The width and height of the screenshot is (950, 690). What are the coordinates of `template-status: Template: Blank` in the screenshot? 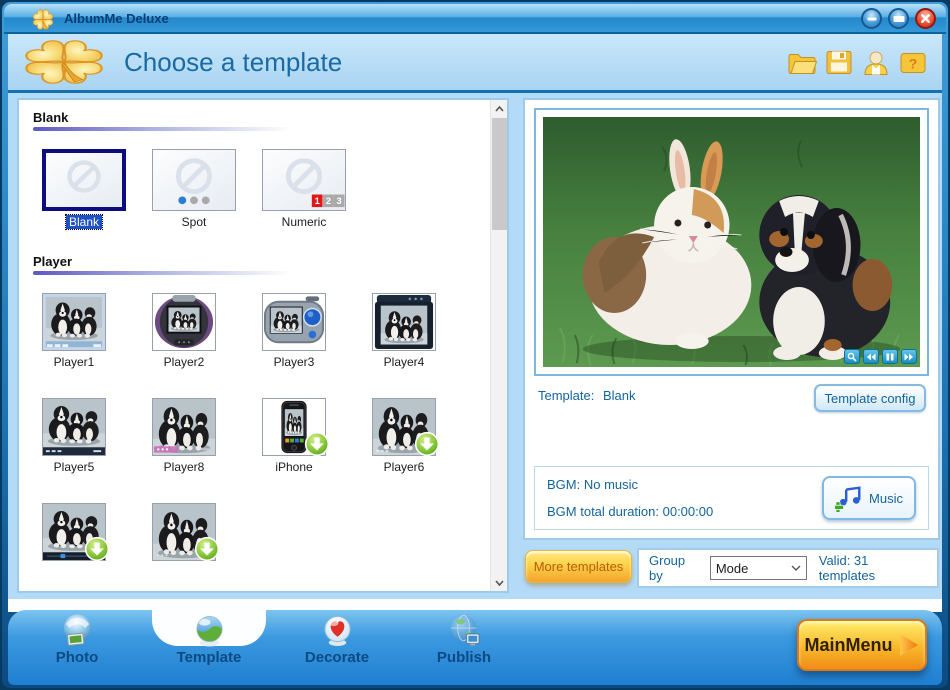 It's located at (587, 395).